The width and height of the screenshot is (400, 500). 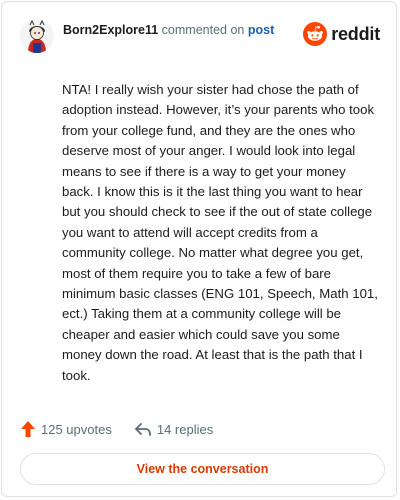 What do you see at coordinates (355, 33) in the screenshot?
I see `reddit-wordmark: reddit` at bounding box center [355, 33].